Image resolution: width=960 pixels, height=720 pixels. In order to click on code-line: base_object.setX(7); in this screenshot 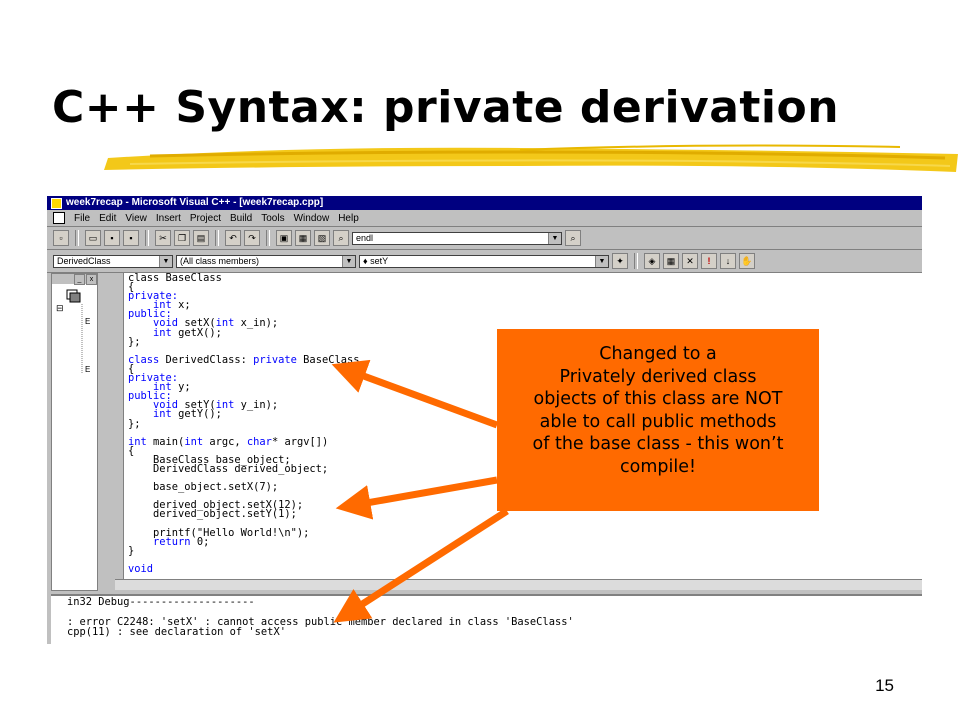, I will do `click(203, 487)`.